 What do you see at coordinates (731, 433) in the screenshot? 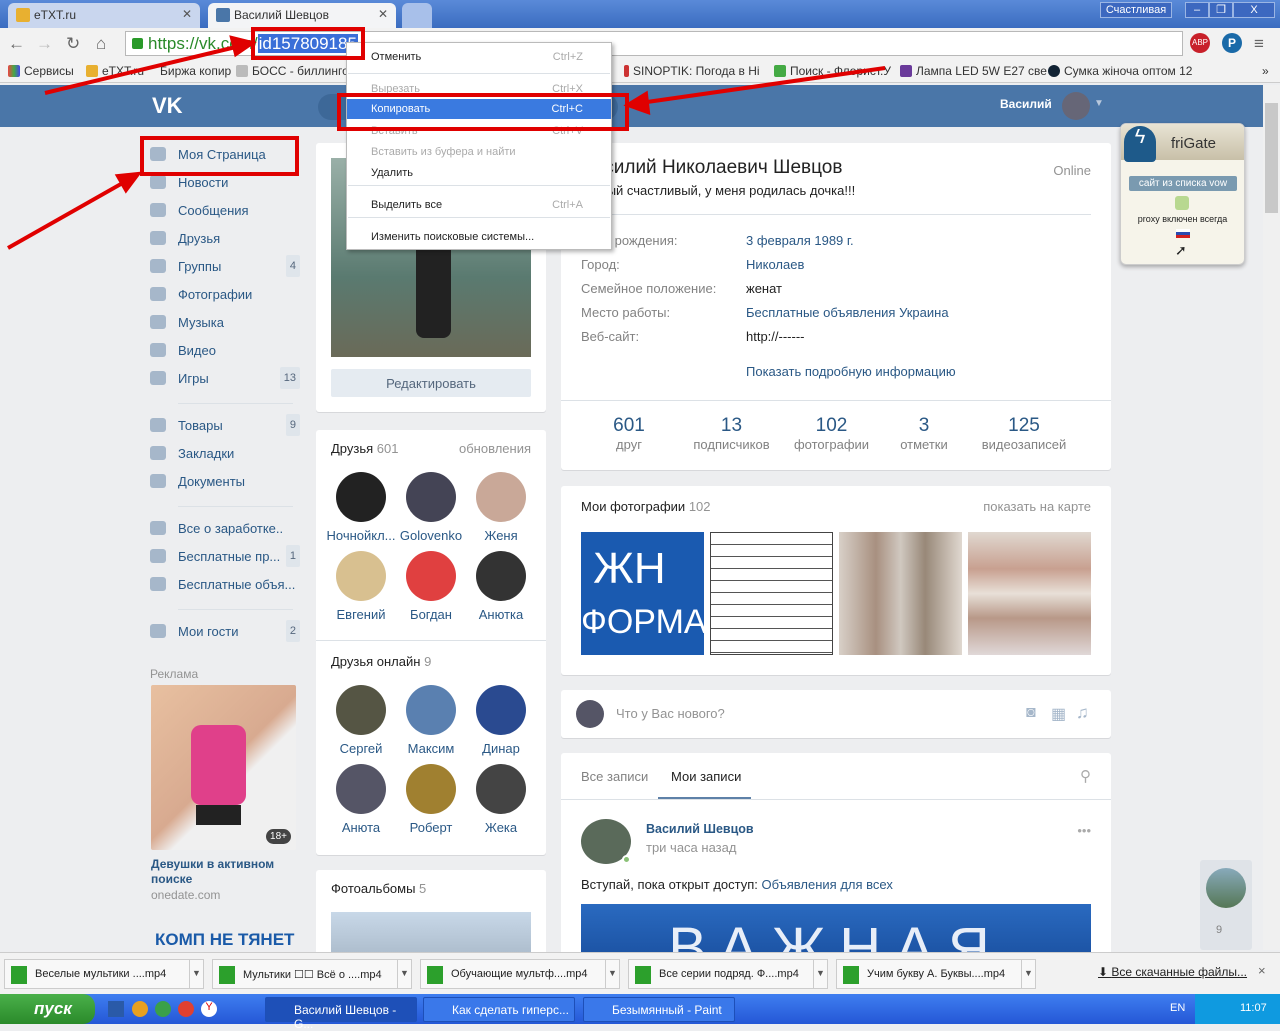
I see `stat-item: 13 подписчиков` at bounding box center [731, 433].